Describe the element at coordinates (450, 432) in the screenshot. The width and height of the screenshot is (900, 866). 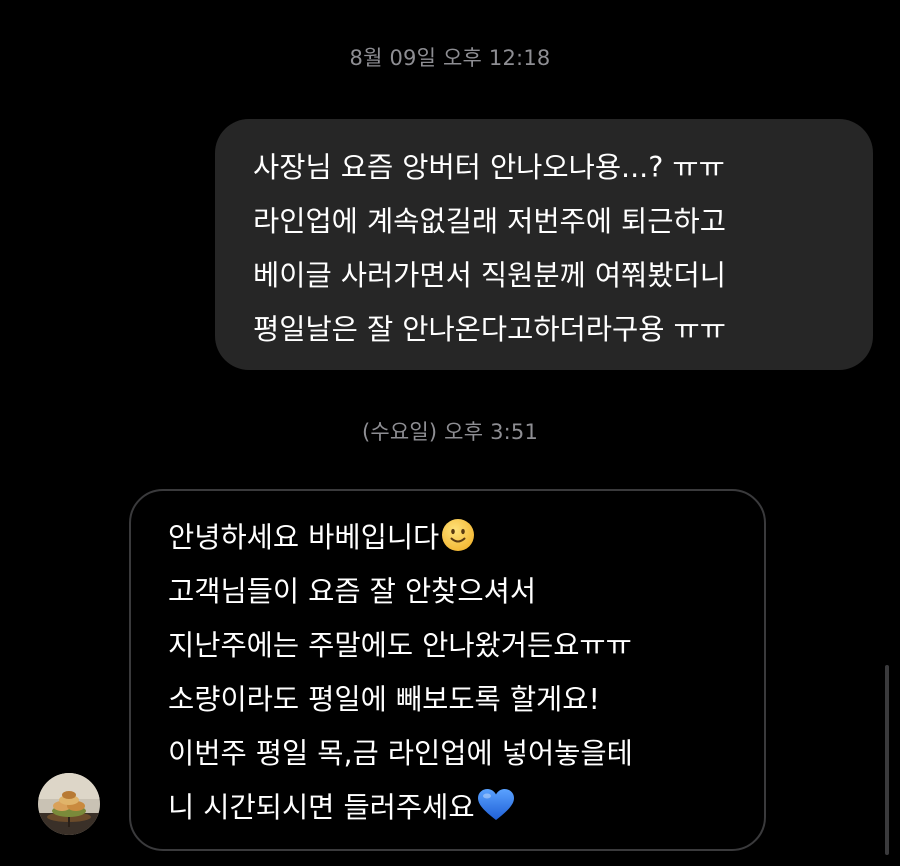
I see `message-timestamp: (수요일) 오후 3:51` at that location.